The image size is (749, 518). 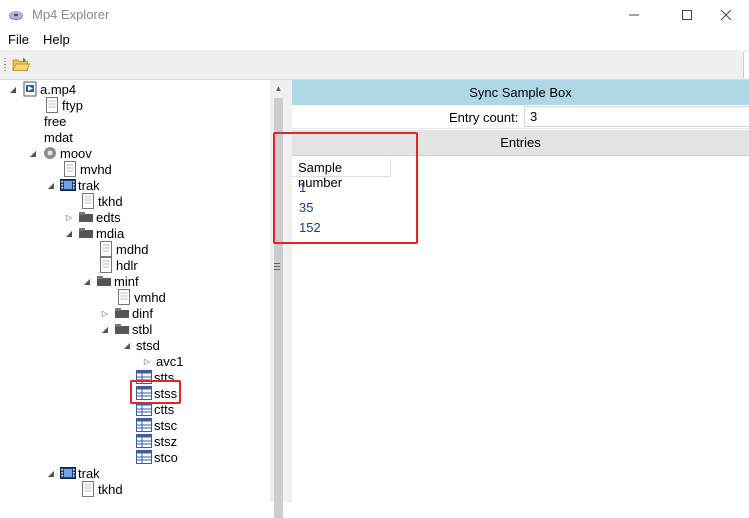 I want to click on media-file-icon, so click(x=30, y=89).